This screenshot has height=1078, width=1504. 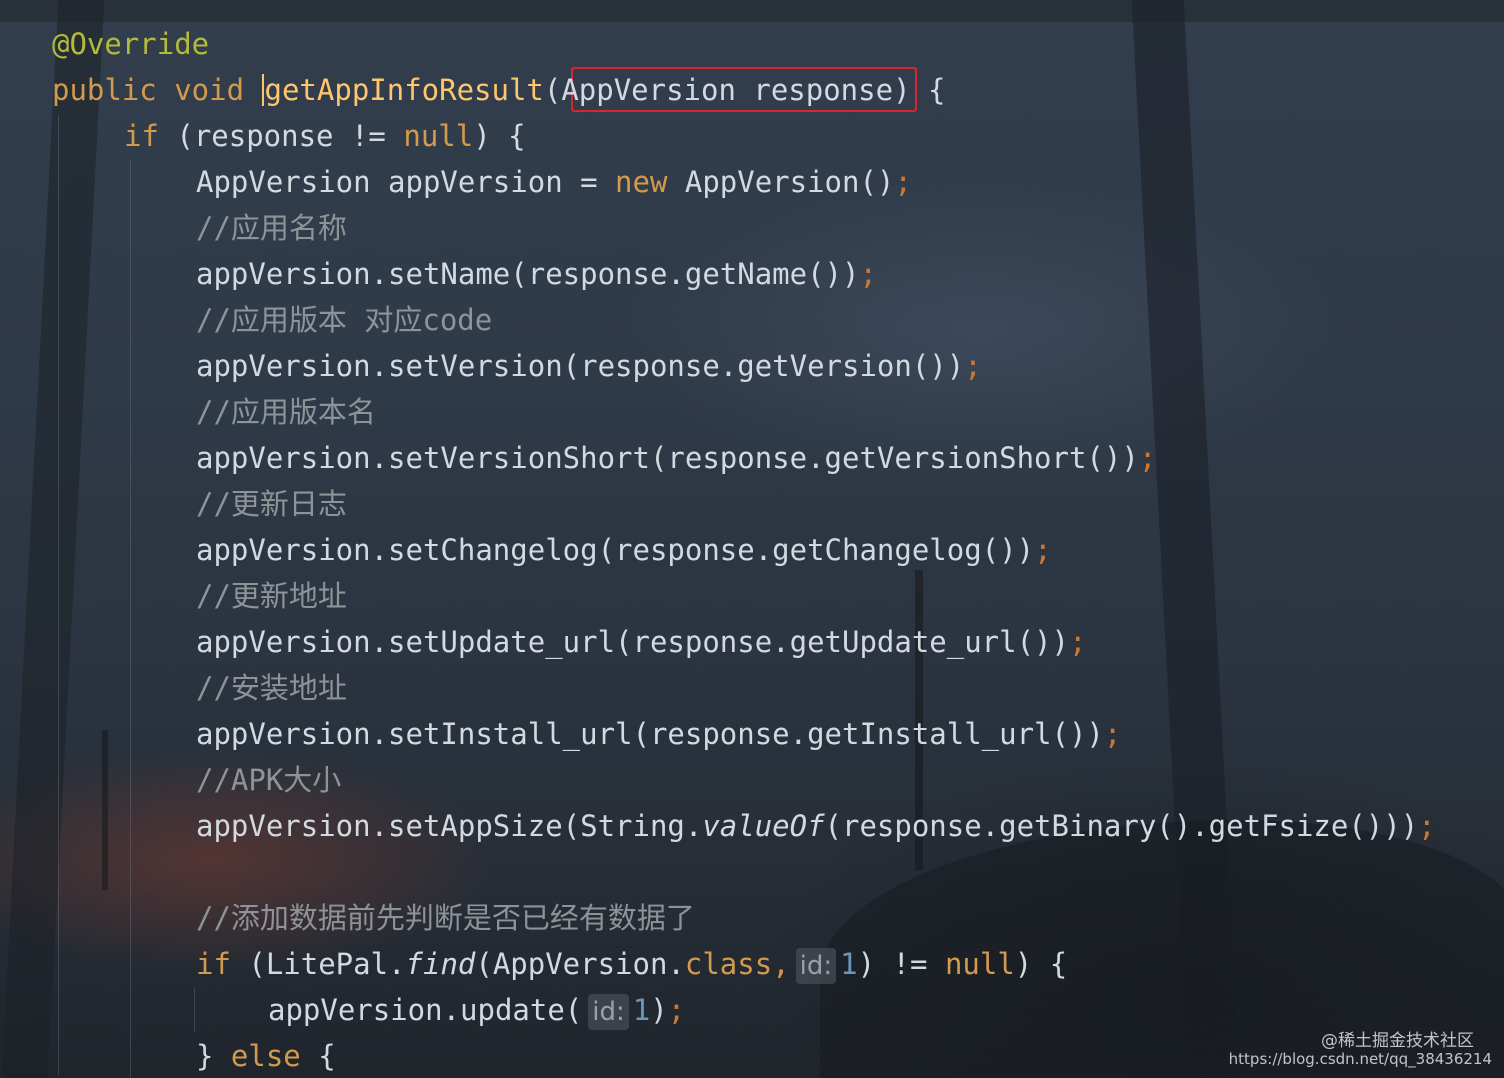 What do you see at coordinates (763, 826) in the screenshot?
I see `code-token: valueOf` at bounding box center [763, 826].